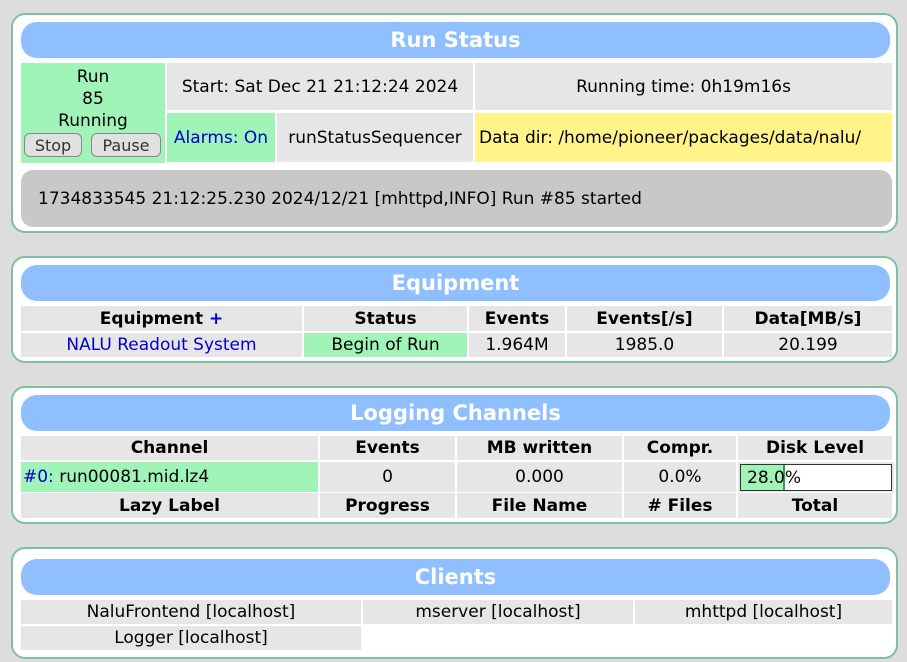  What do you see at coordinates (644, 318) in the screenshot?
I see `rate-col-header: Events[/s]` at bounding box center [644, 318].